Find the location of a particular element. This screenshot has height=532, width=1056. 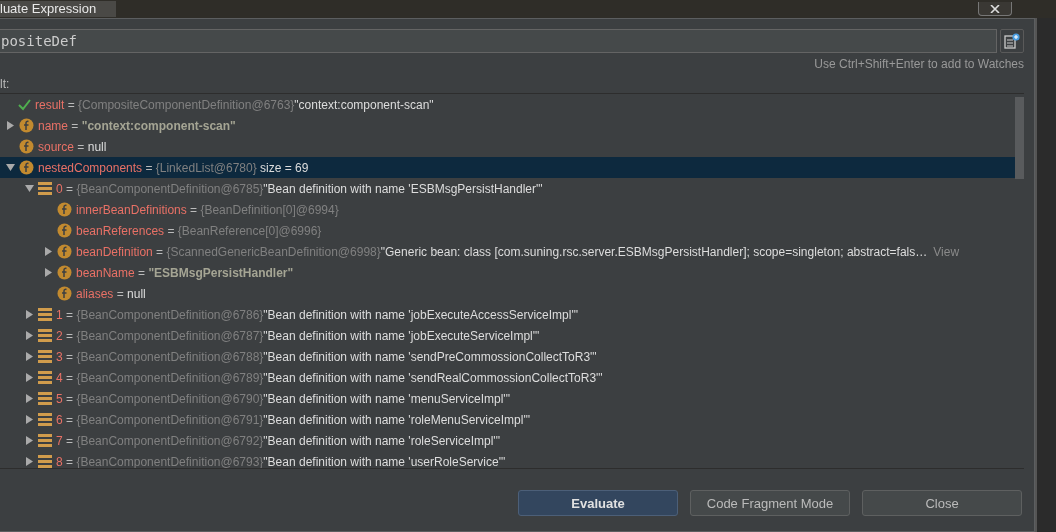

tree-entry-text: nestedComponents = {LinkedList@6780} size = 69 is located at coordinates (173, 167).